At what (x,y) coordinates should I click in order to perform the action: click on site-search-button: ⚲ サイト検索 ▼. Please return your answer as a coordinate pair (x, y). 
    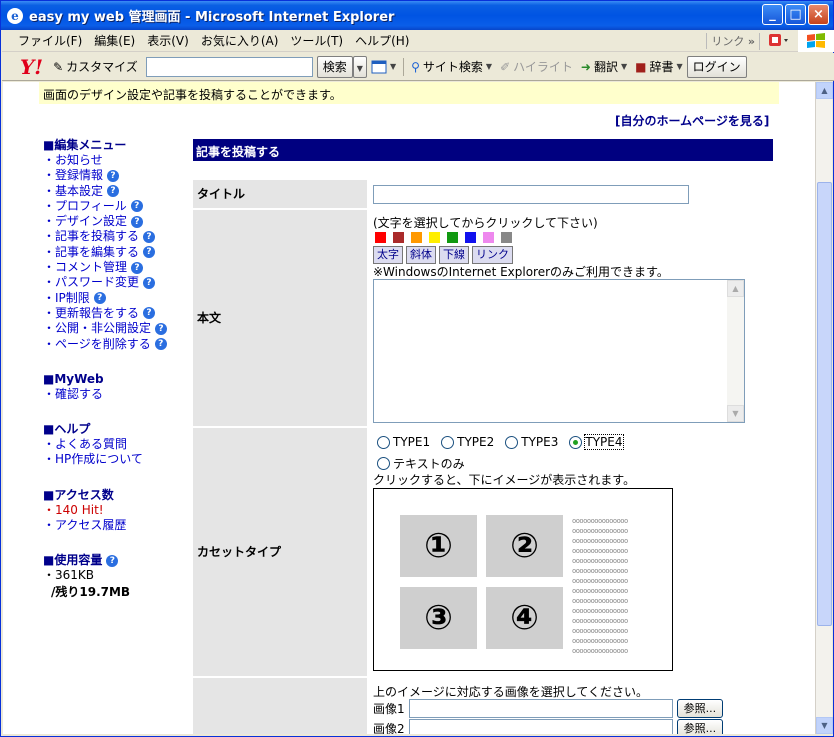
    Looking at the image, I should click on (451, 66).